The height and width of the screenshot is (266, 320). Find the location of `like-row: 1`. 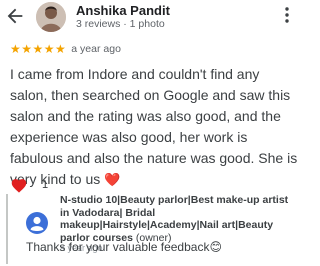

like-row: 1 is located at coordinates (29, 185).